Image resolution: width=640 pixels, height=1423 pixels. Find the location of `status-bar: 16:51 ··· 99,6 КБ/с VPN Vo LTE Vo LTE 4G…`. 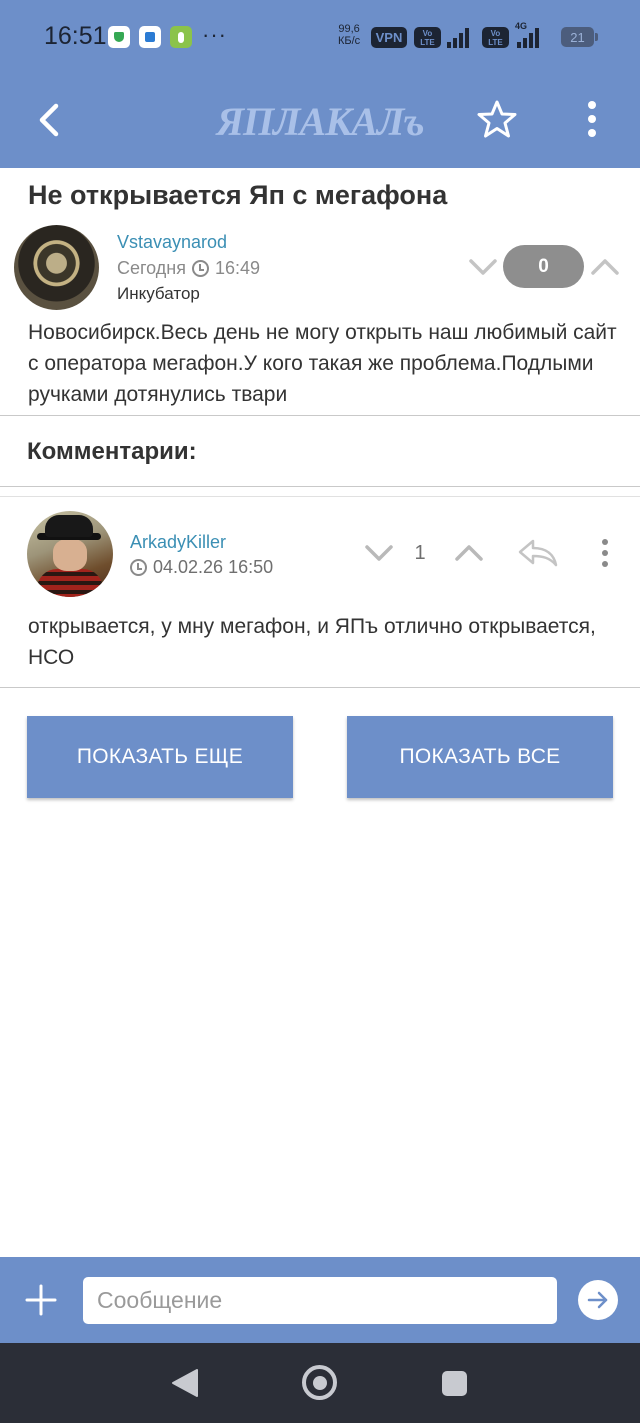

status-bar: 16:51 ··· 99,6 КБ/с VPN Vo LTE Vo LTE 4G… is located at coordinates (320, 38).